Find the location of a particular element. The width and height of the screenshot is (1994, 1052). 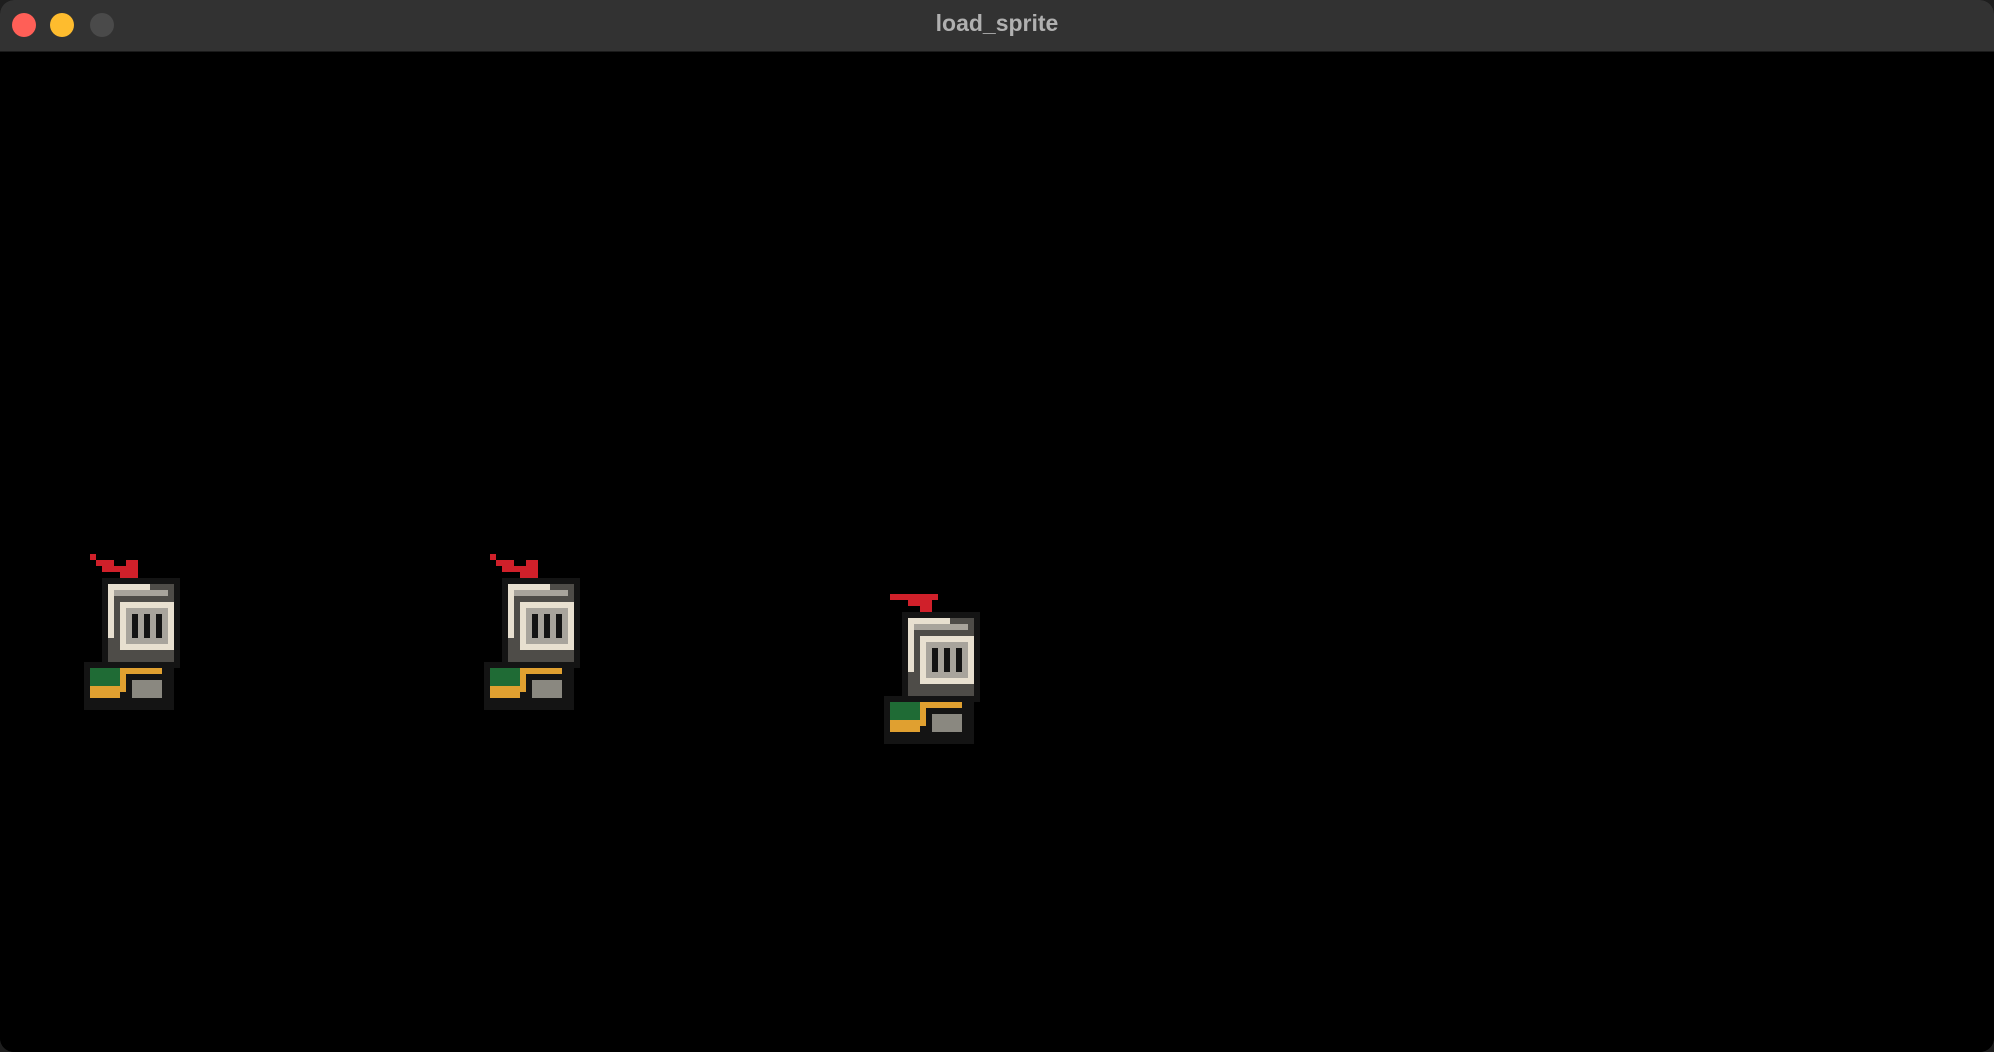

window-title: load_sprite is located at coordinates (997, 23).